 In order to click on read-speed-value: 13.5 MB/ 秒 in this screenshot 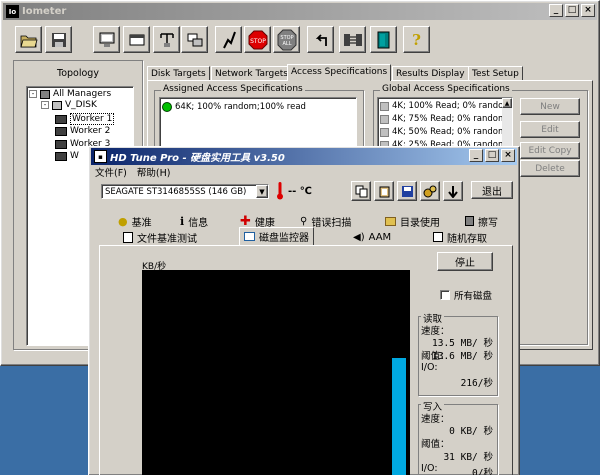, I will do `click(462, 343)`.